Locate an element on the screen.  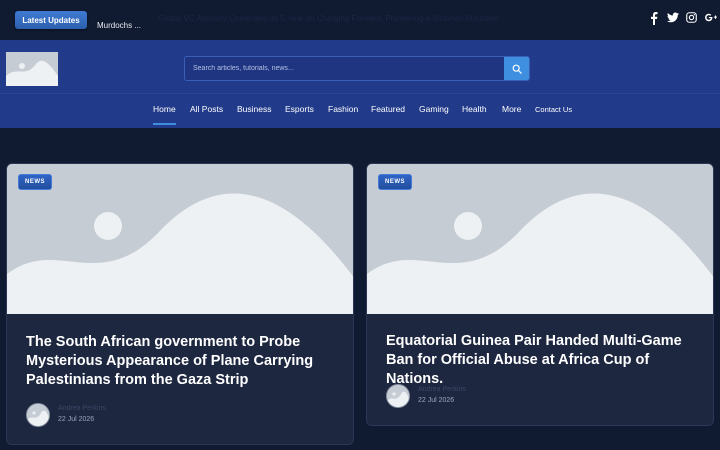
social-links is located at coordinates (683, 18).